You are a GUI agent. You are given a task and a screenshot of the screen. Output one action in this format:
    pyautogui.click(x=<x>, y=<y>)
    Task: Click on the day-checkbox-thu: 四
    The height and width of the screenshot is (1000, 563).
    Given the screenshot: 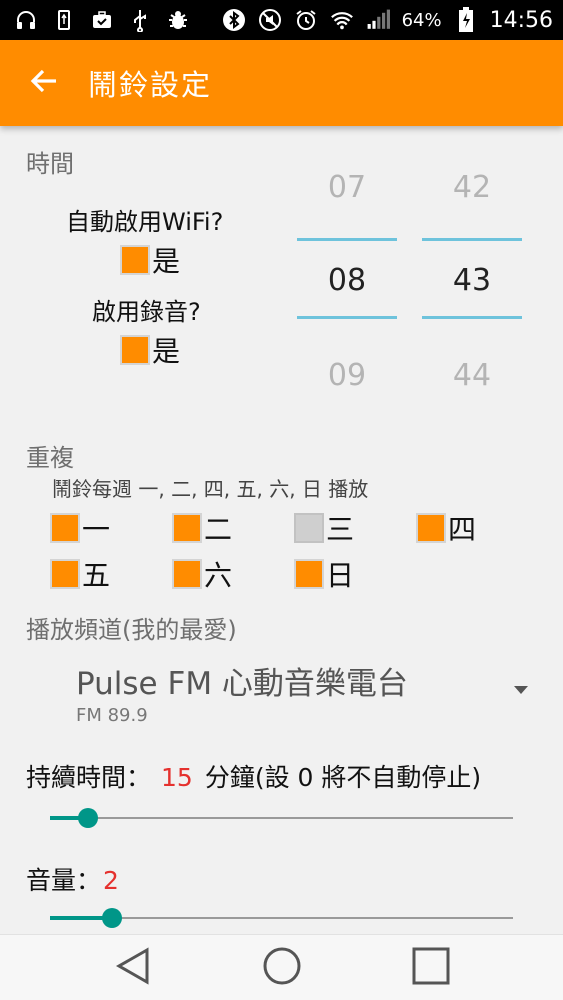 What is the action you would take?
    pyautogui.click(x=446, y=528)
    